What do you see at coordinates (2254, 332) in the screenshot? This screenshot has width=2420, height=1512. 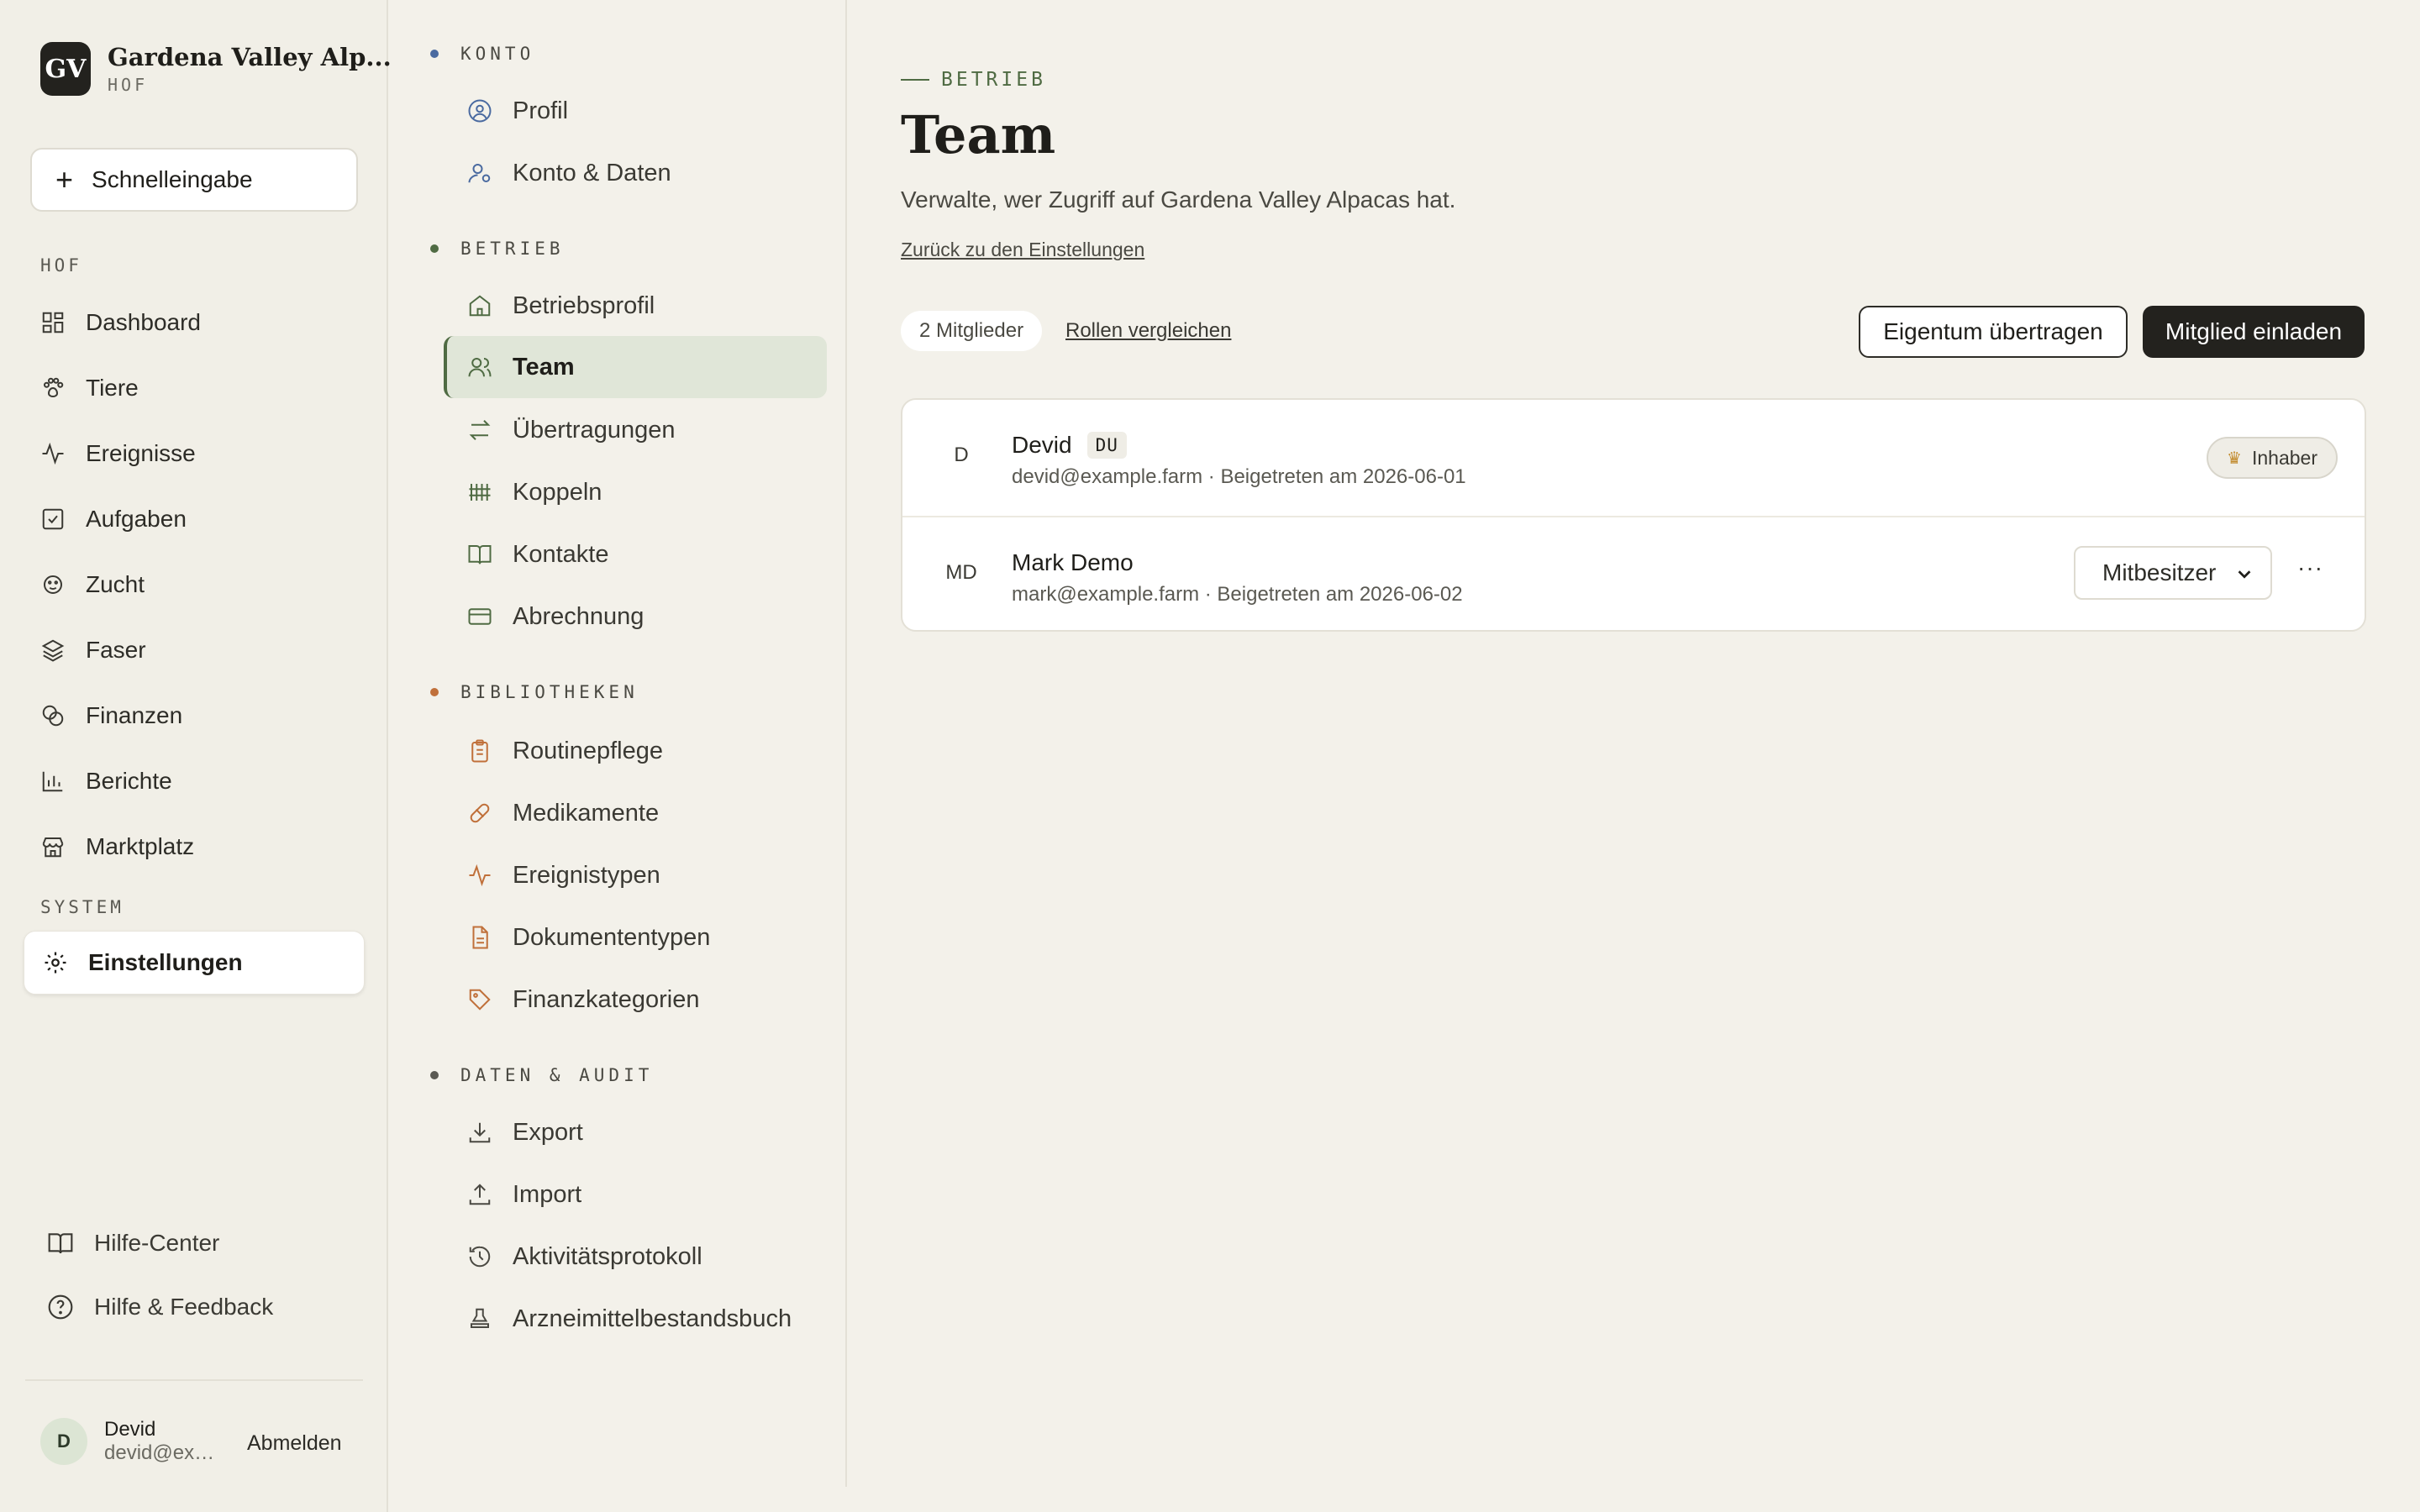 I see `invite-member-button: Mitglied einladen` at bounding box center [2254, 332].